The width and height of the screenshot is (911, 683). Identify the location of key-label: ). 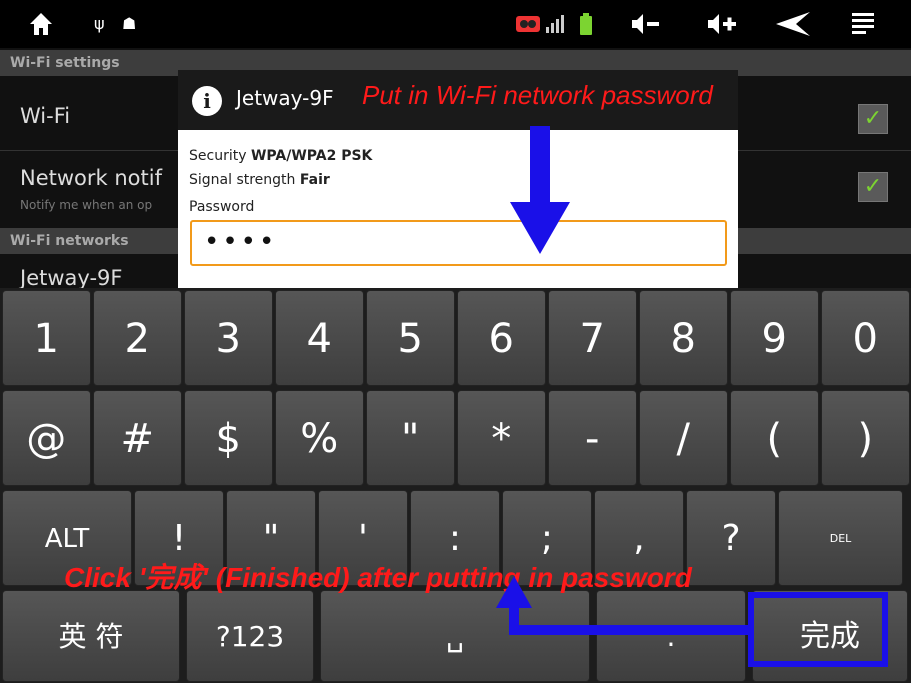
(865, 439).